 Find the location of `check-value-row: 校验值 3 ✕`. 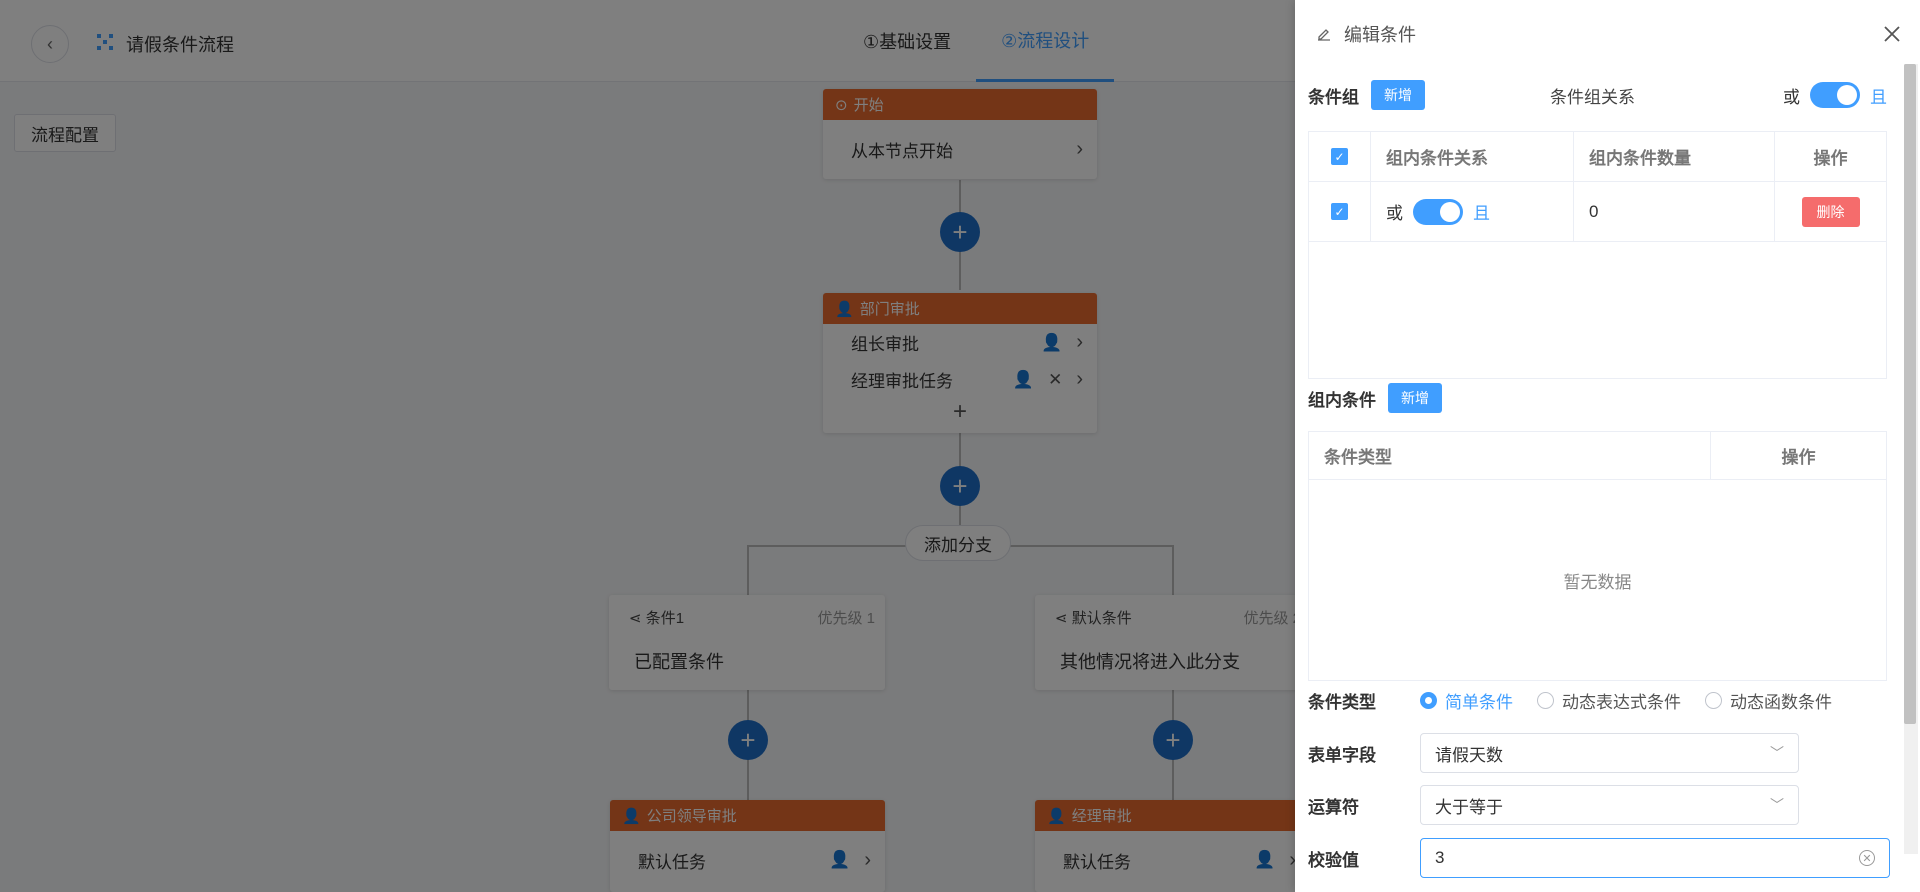

check-value-row: 校验值 3 ✕ is located at coordinates (1599, 858).